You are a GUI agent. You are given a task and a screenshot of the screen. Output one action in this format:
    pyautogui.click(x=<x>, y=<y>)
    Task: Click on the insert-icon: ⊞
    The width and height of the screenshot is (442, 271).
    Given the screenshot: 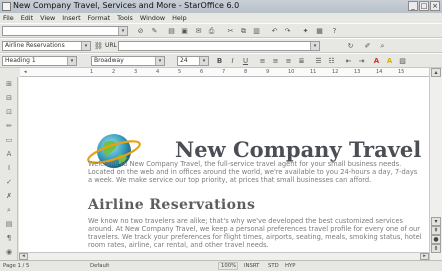 What is the action you would take?
    pyautogui.click(x=9, y=84)
    